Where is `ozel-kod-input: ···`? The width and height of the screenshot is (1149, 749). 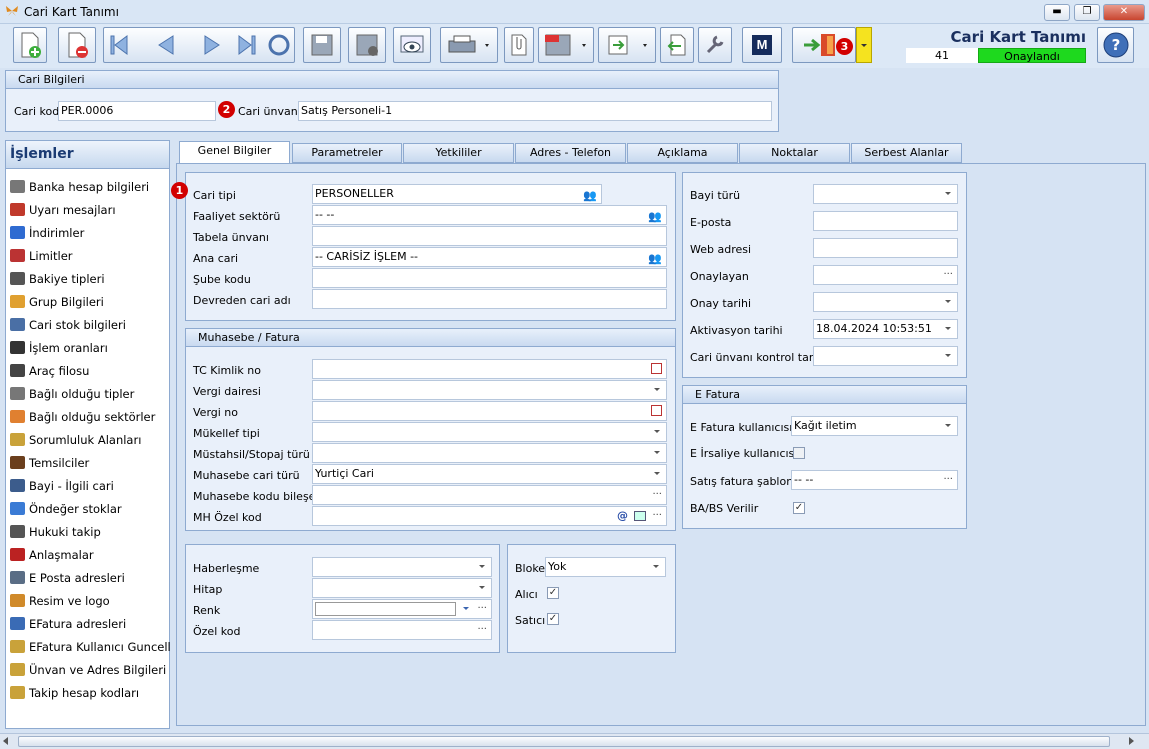
ozel-kod-input: ··· is located at coordinates (402, 630).